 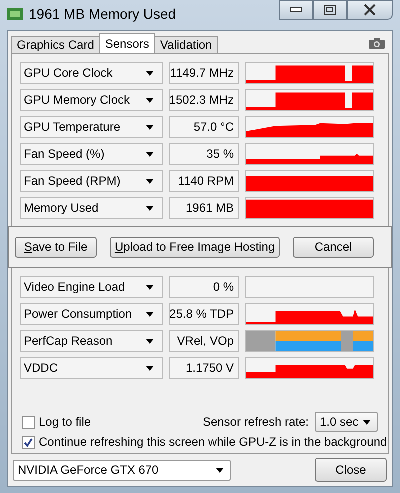 I want to click on sensor-value: 1.1750 V, so click(x=204, y=368).